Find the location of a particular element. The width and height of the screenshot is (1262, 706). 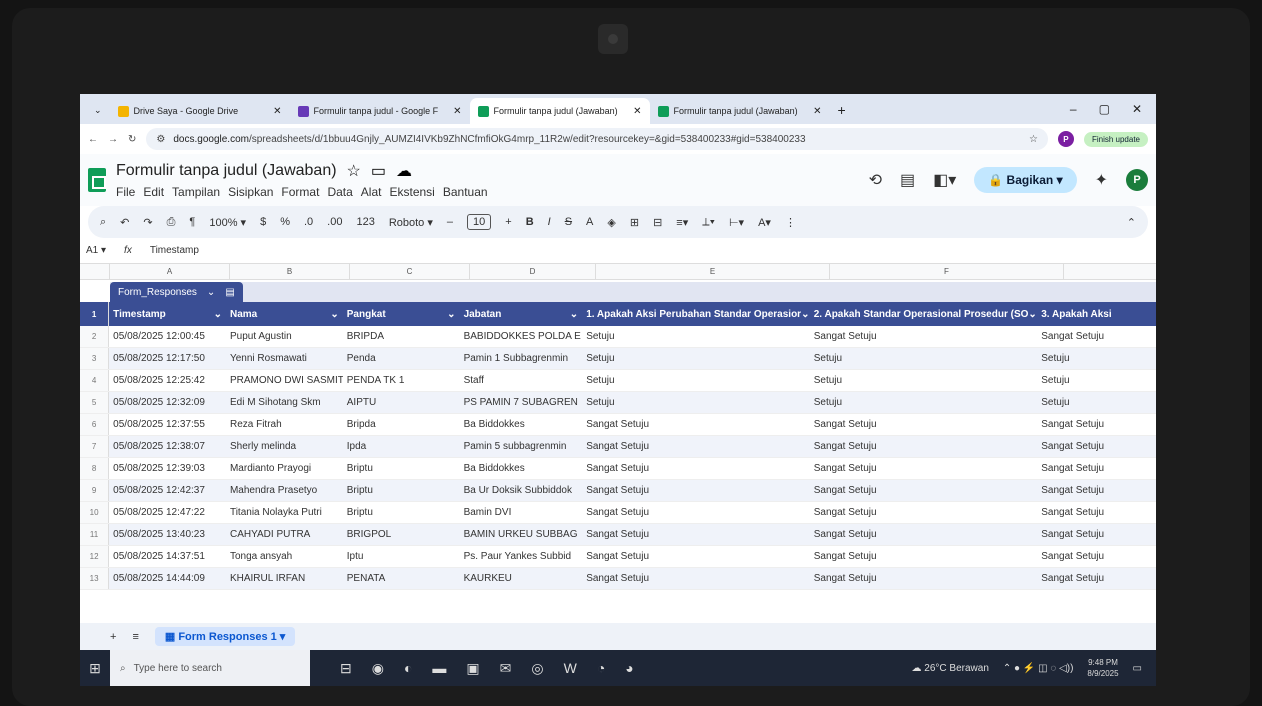

whatsapp-icon: ◎ is located at coordinates (537, 668).